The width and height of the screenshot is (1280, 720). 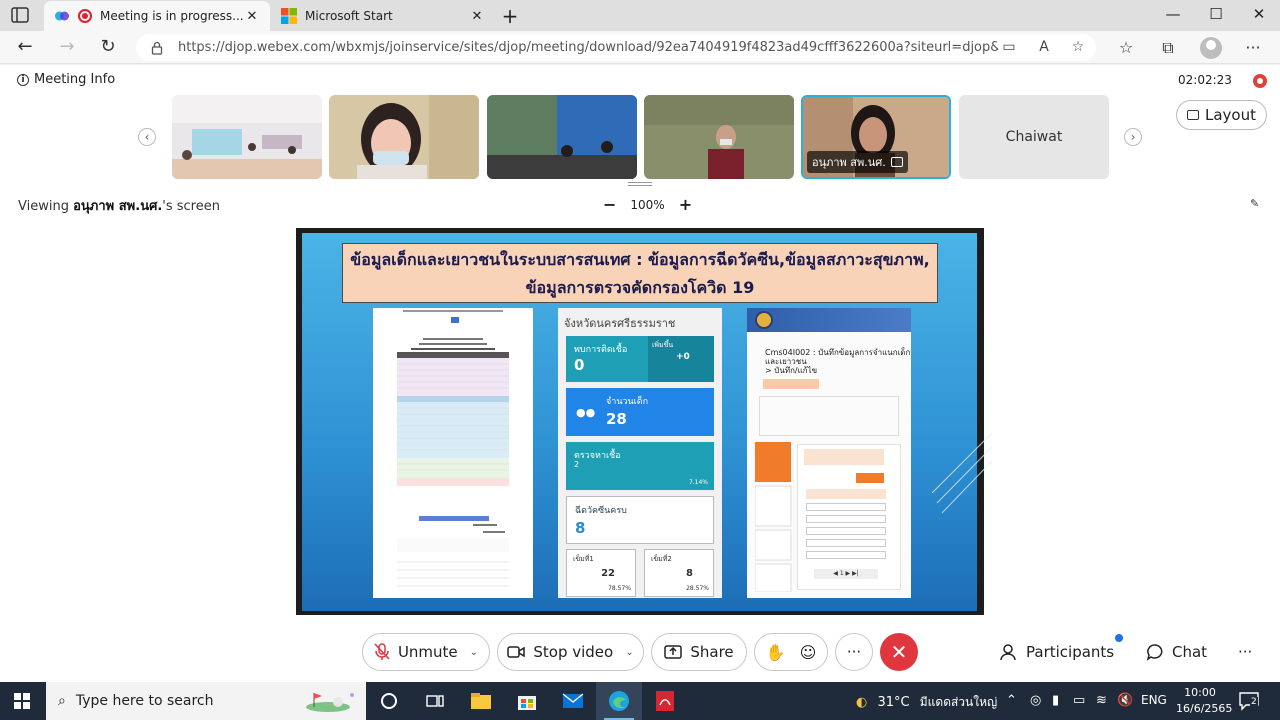 I want to click on edge-icon, so click(x=619, y=701).